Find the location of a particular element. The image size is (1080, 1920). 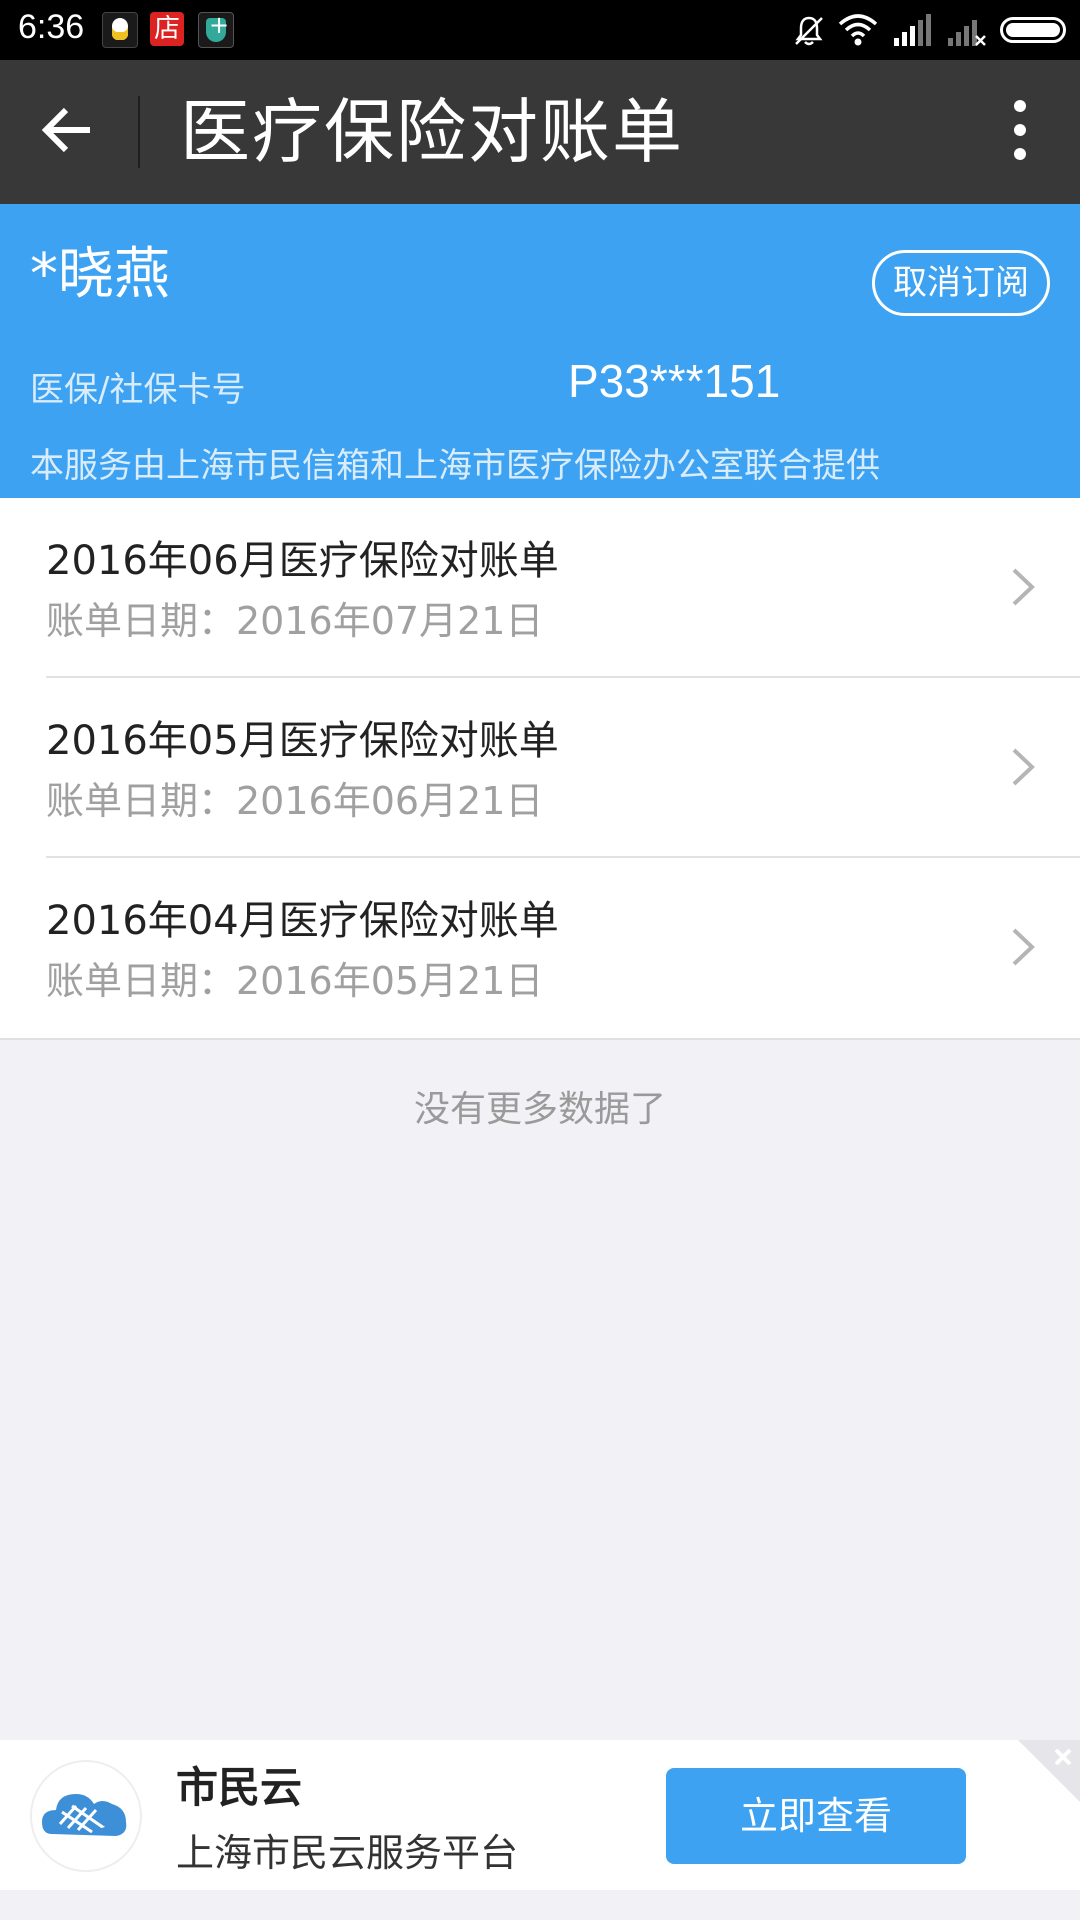

statement-title: 2016年05月医疗保险对账单 is located at coordinates (302, 741).